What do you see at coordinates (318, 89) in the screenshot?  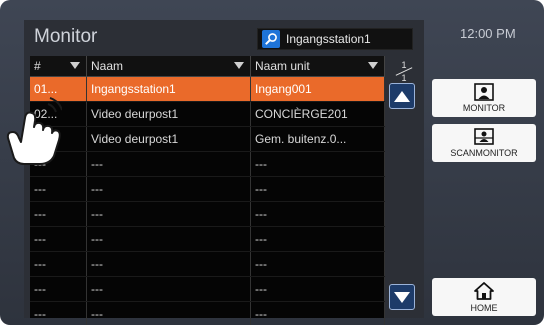 I see `cell-naam-unit: Ingang001` at bounding box center [318, 89].